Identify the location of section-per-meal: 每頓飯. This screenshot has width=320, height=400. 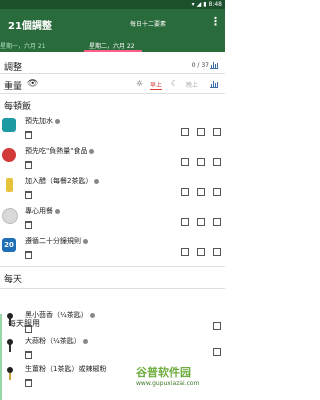
(18, 107).